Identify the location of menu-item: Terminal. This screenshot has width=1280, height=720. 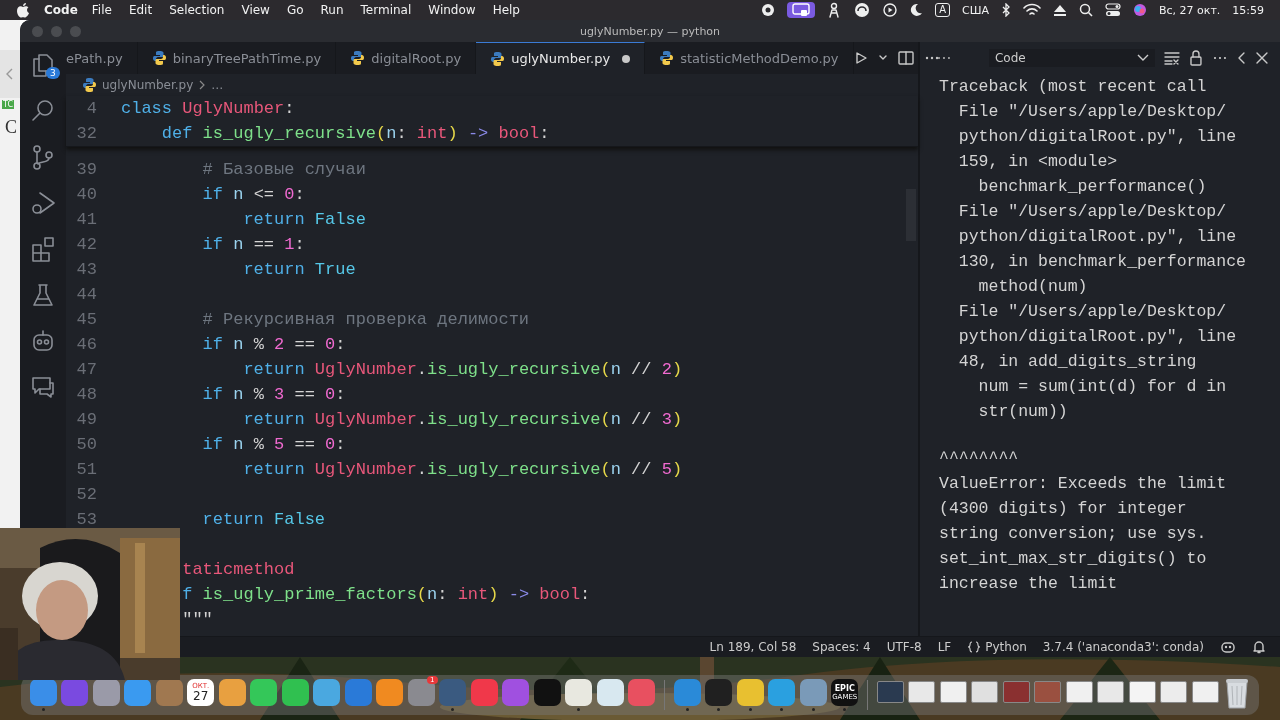
(386, 10).